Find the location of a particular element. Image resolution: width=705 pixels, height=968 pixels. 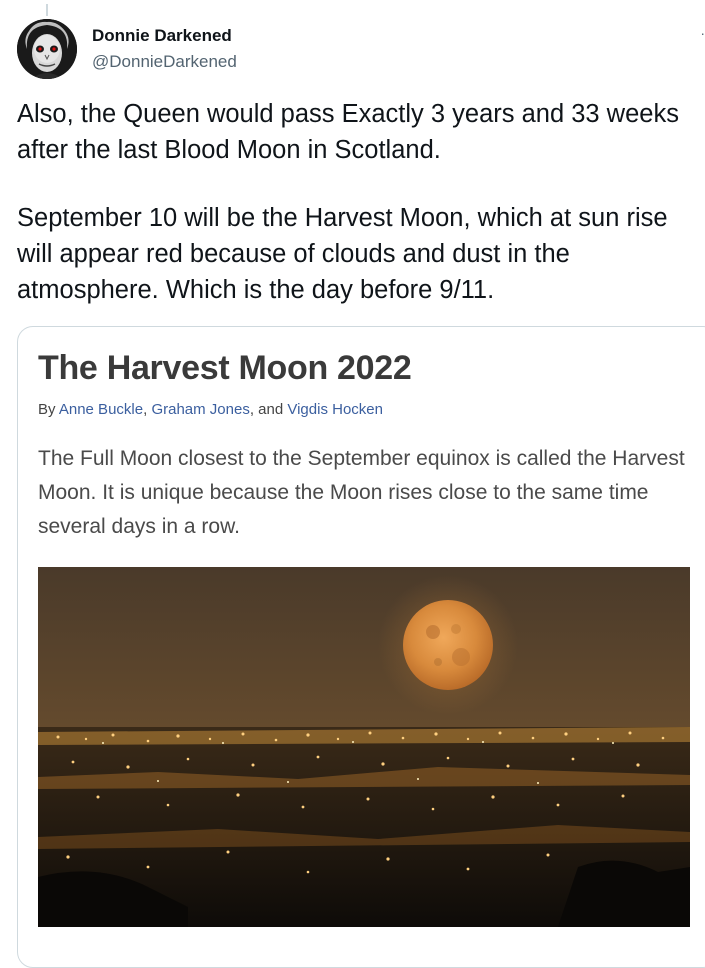

article-title: The Harvest Moon 2022 is located at coordinates (225, 368).